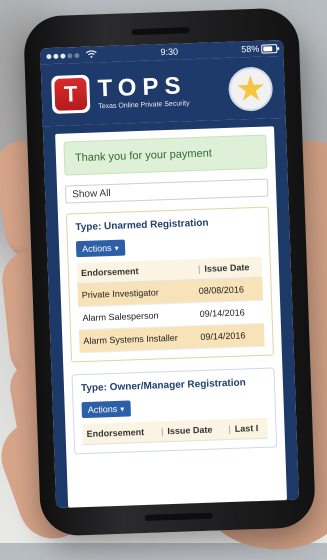  I want to click on show-filter-value: Show All, so click(91, 193).